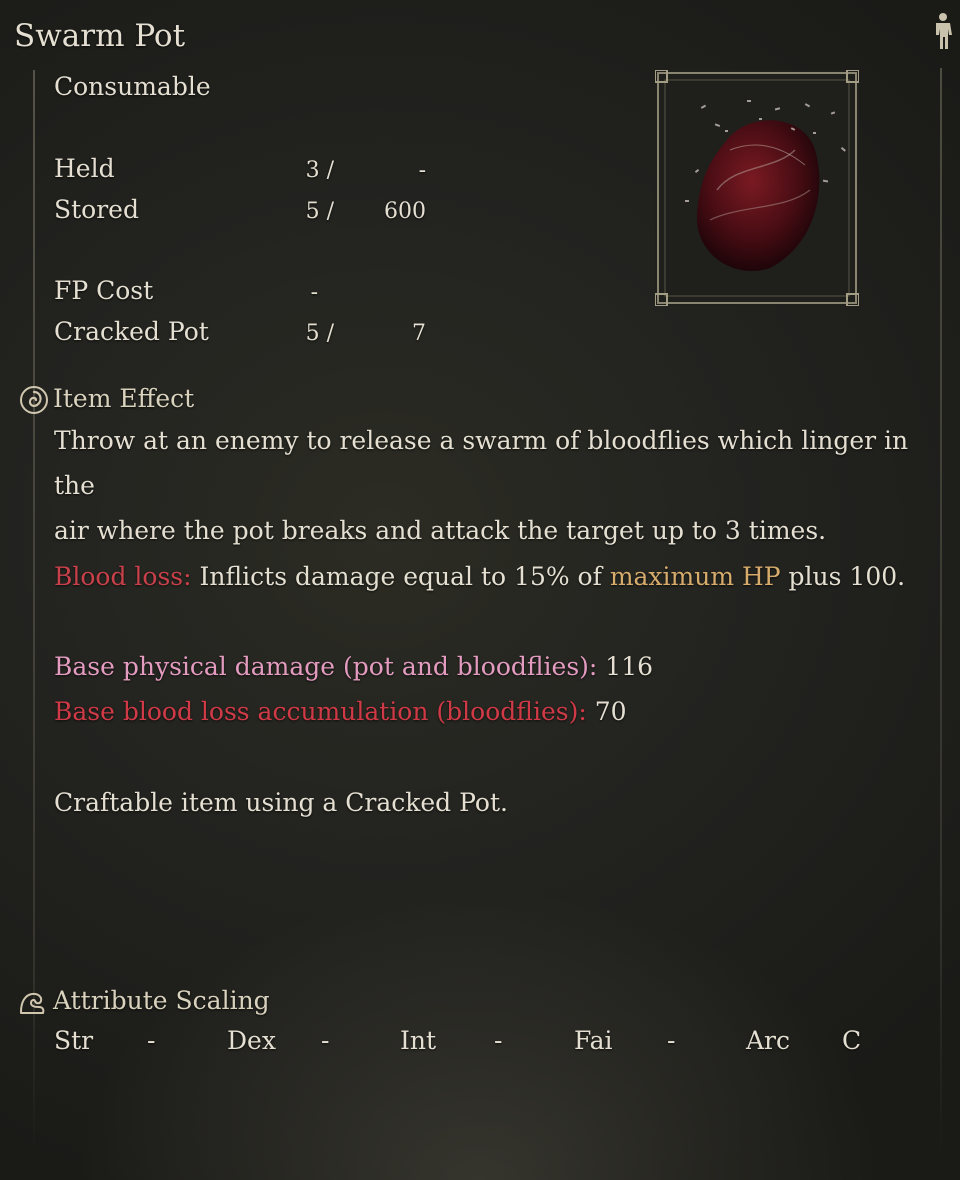 The image size is (960, 1180). What do you see at coordinates (104, 290) in the screenshot?
I see `fp-cost-label: FP Cost` at bounding box center [104, 290].